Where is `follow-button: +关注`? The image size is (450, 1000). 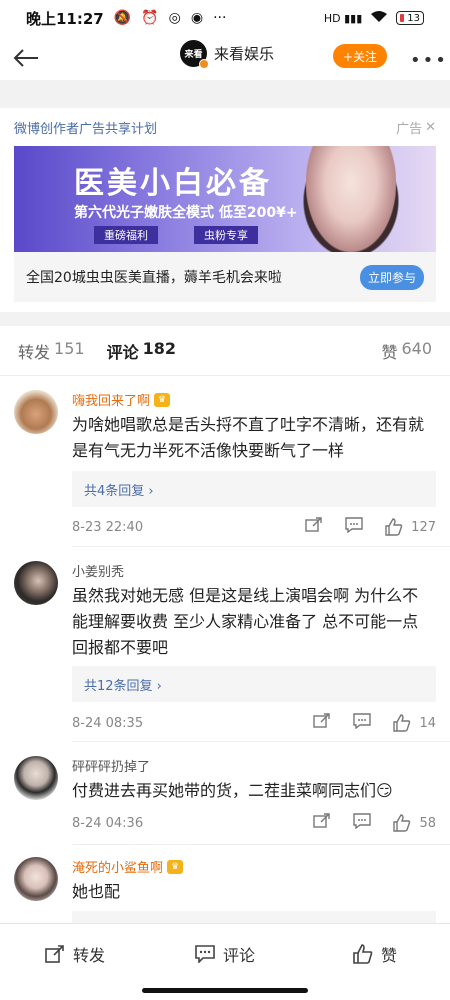
follow-button: +关注 is located at coordinates (360, 56).